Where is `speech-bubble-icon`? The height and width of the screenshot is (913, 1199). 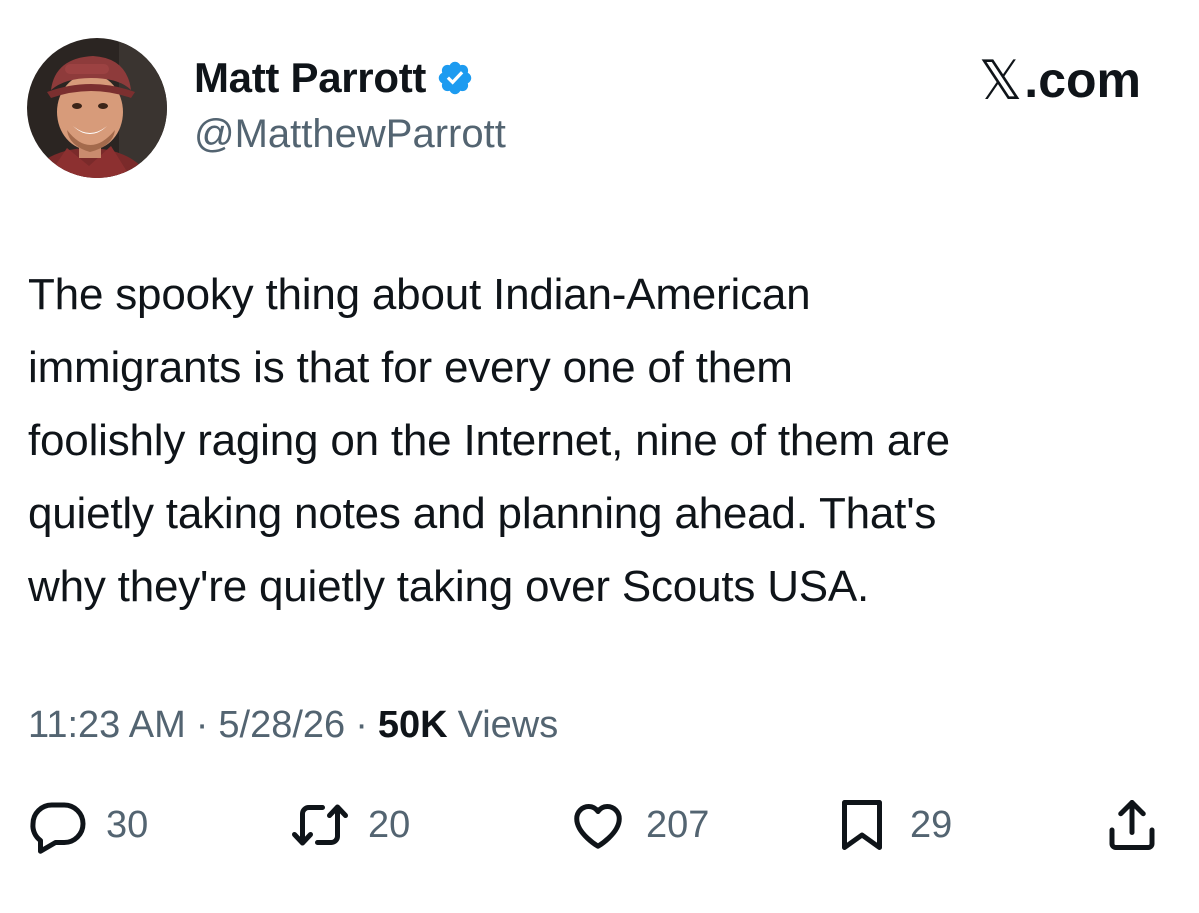
speech-bubble-icon is located at coordinates (58, 828).